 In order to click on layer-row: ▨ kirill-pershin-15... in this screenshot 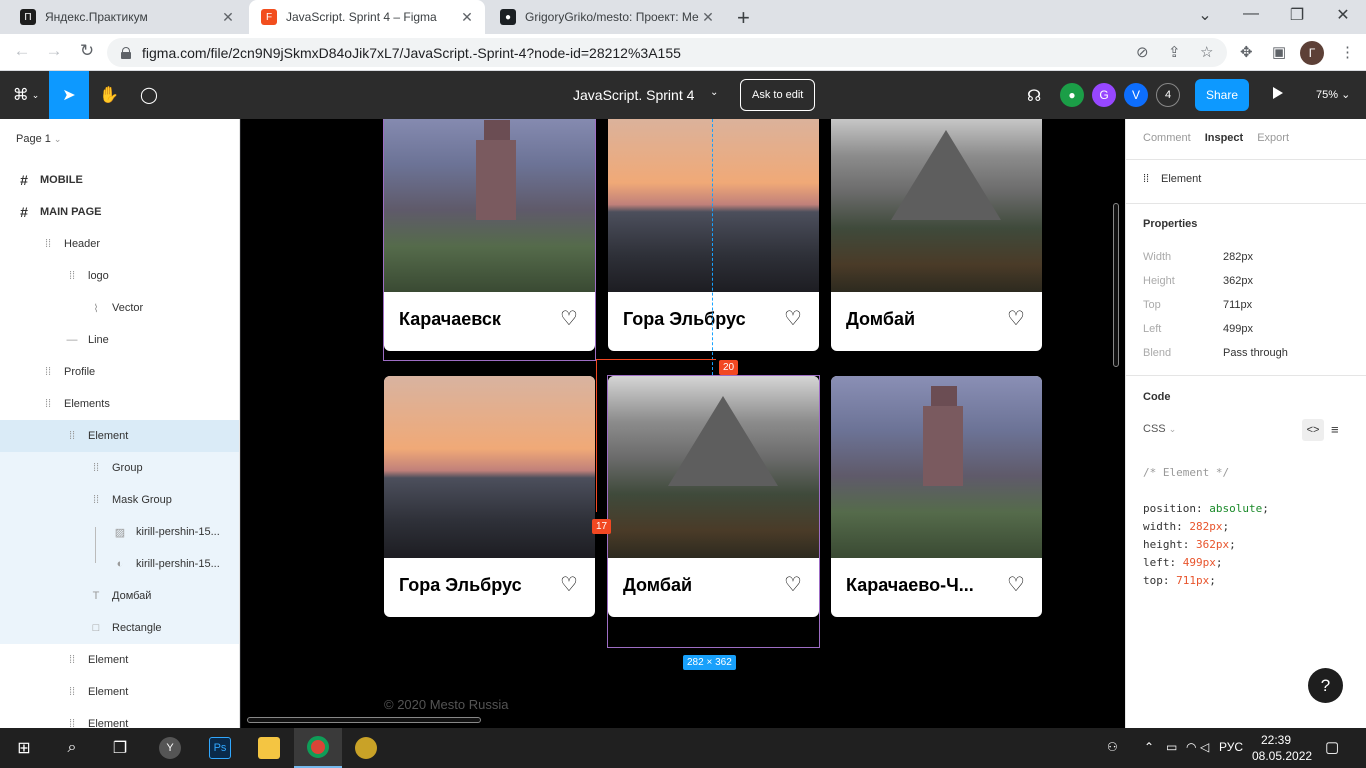, I will do `click(119, 532)`.